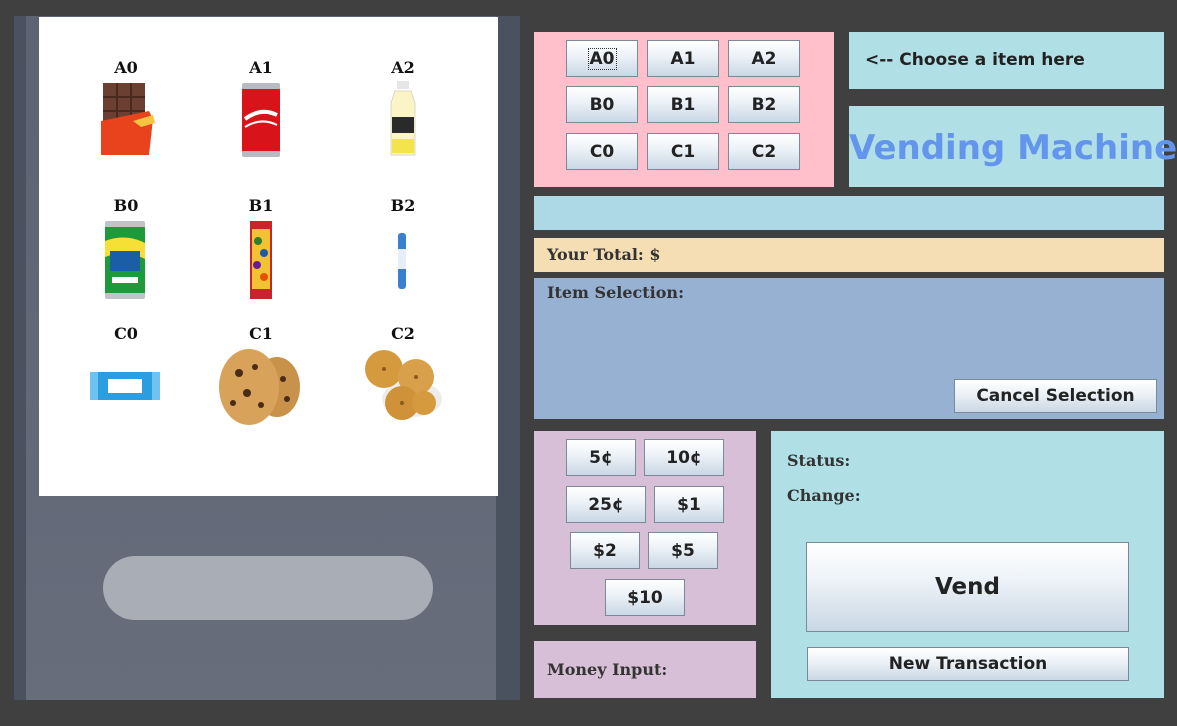 Image resolution: width=1177 pixels, height=726 pixels. What do you see at coordinates (126, 205) in the screenshot?
I see `slot-label-b0: B0` at bounding box center [126, 205].